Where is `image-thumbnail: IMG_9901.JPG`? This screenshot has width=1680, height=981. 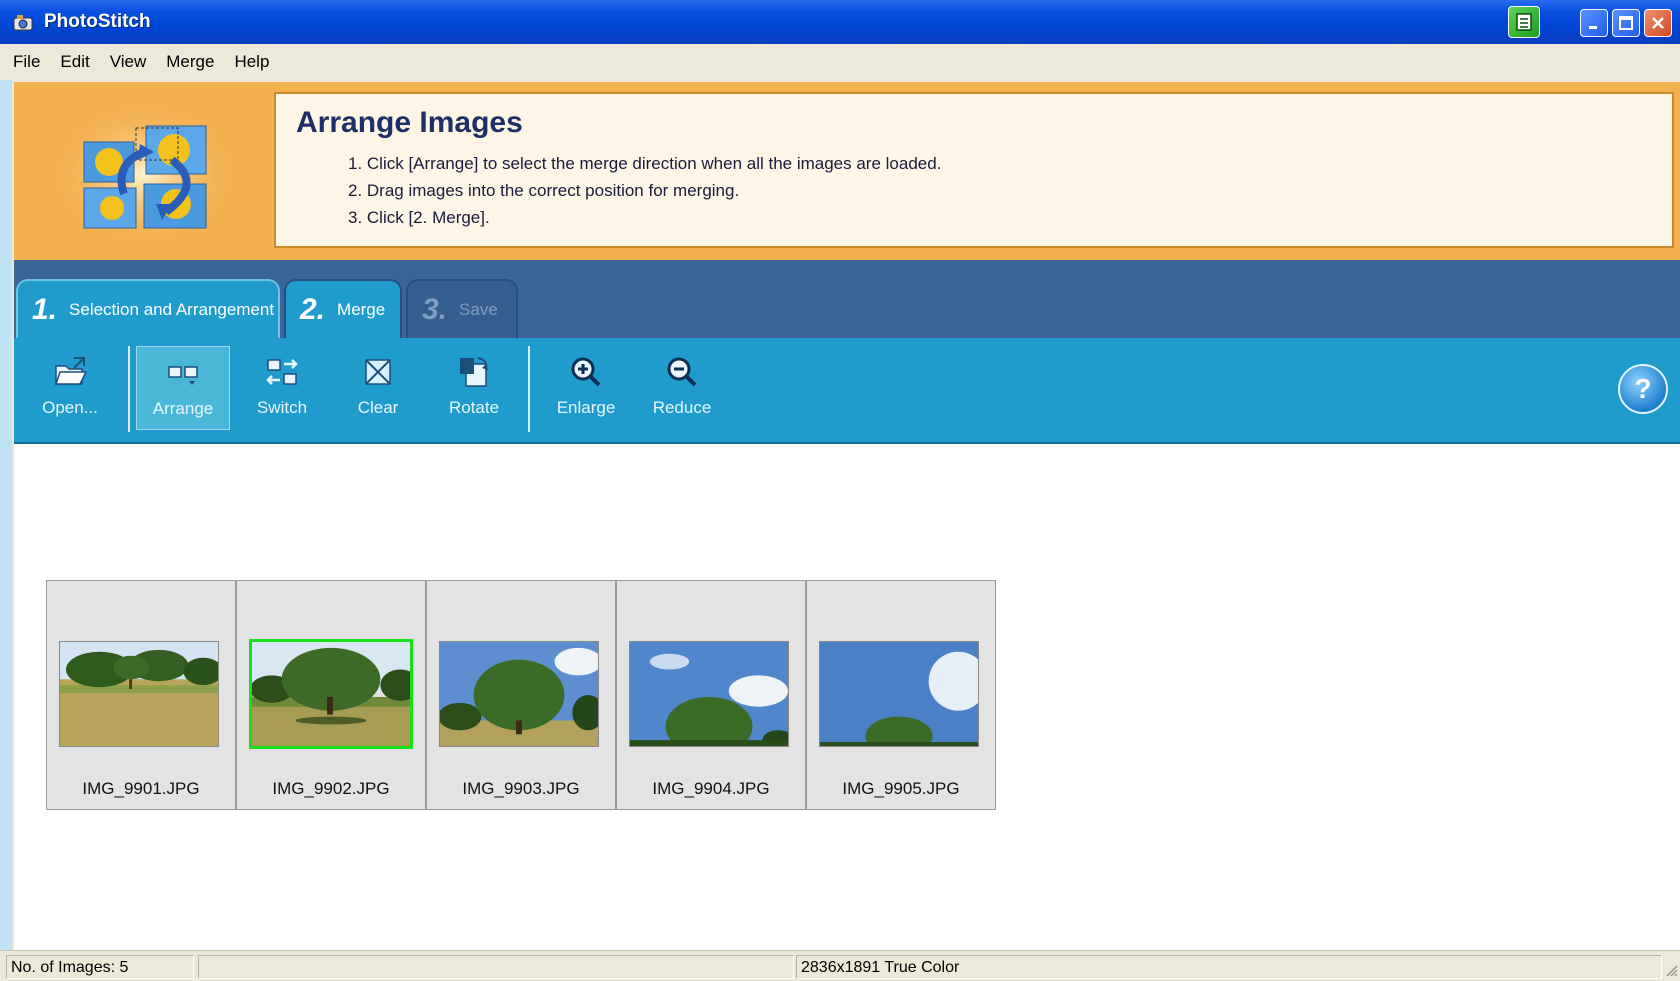
image-thumbnail: IMG_9901.JPG is located at coordinates (141, 695).